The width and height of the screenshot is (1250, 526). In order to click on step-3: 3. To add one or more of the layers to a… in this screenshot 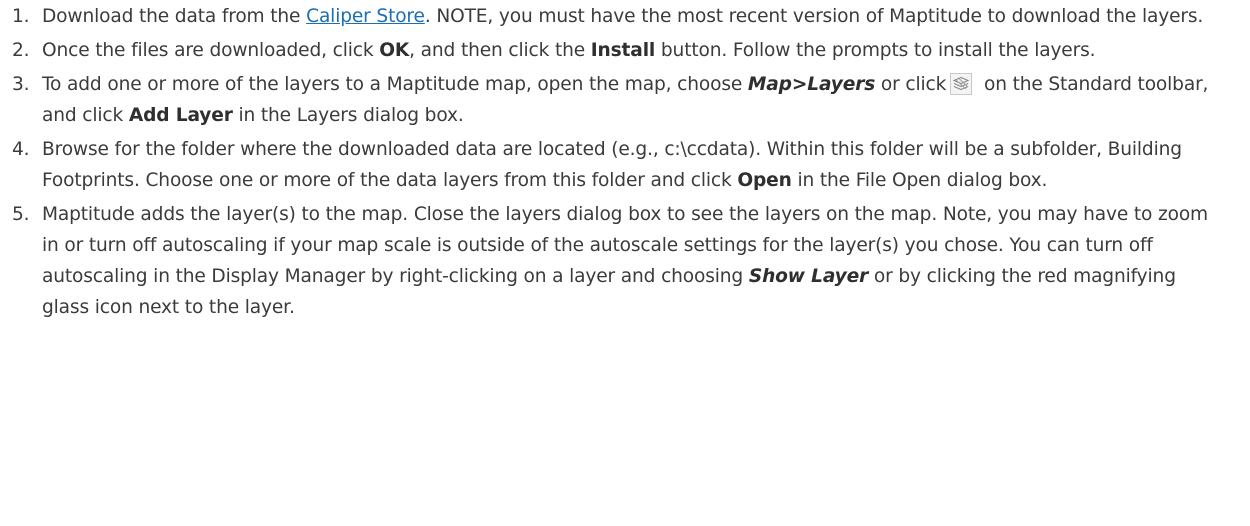, I will do `click(625, 100)`.